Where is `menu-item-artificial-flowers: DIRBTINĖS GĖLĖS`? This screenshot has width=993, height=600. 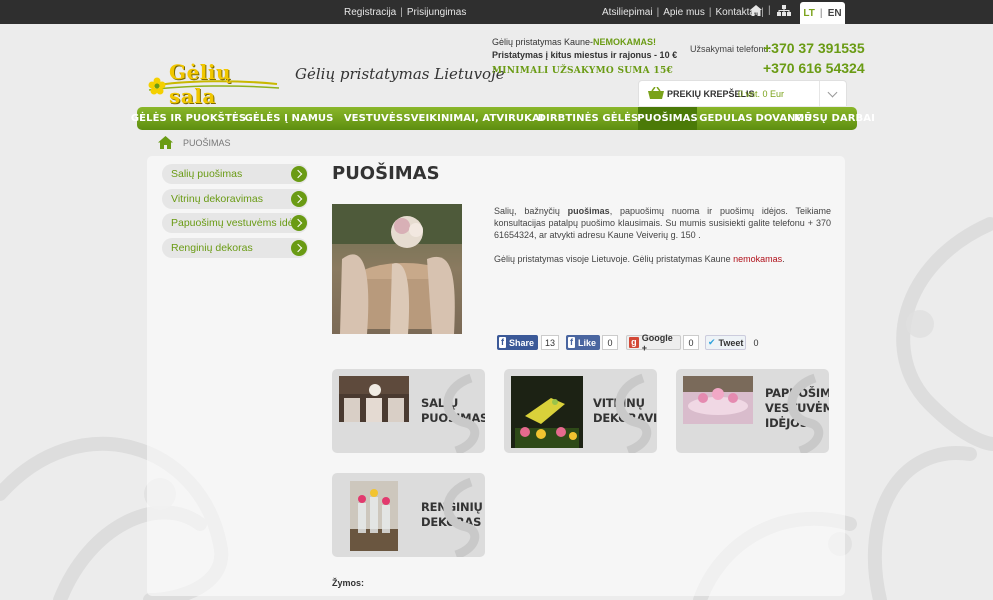 menu-item-artificial-flowers: DIRBTINĖS GĖLĖS is located at coordinates (588, 118).